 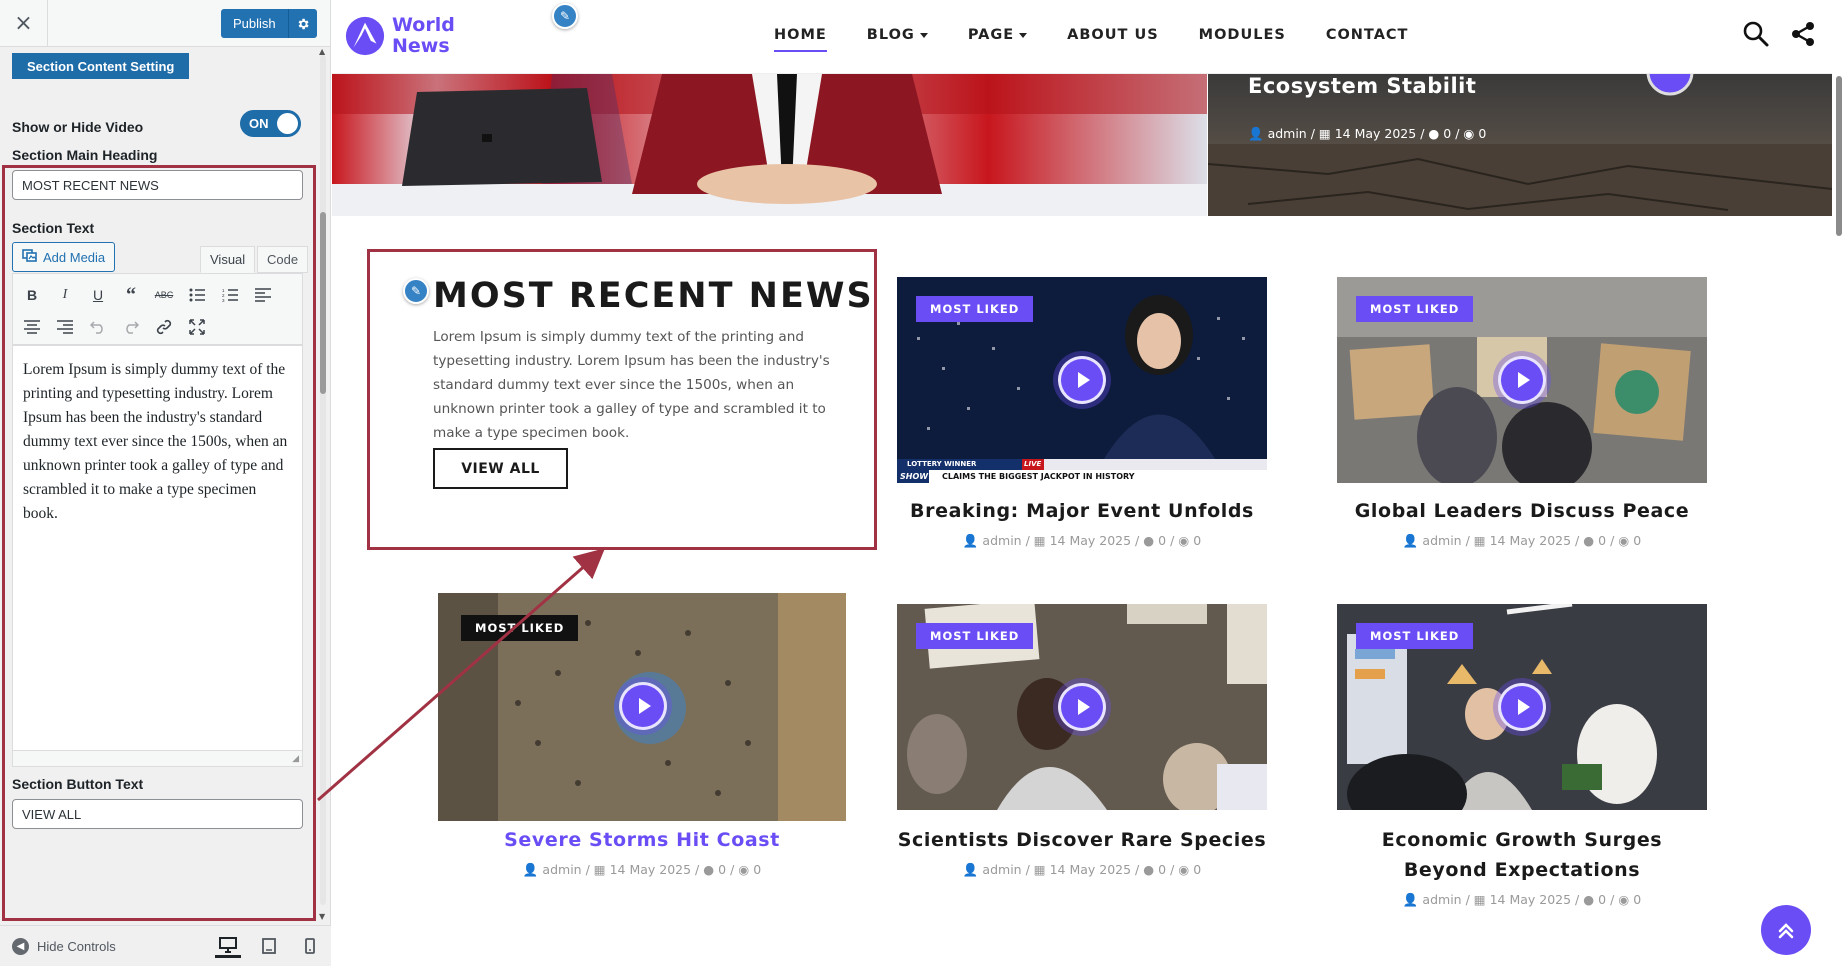 I want to click on toggle-knob, so click(x=287, y=123).